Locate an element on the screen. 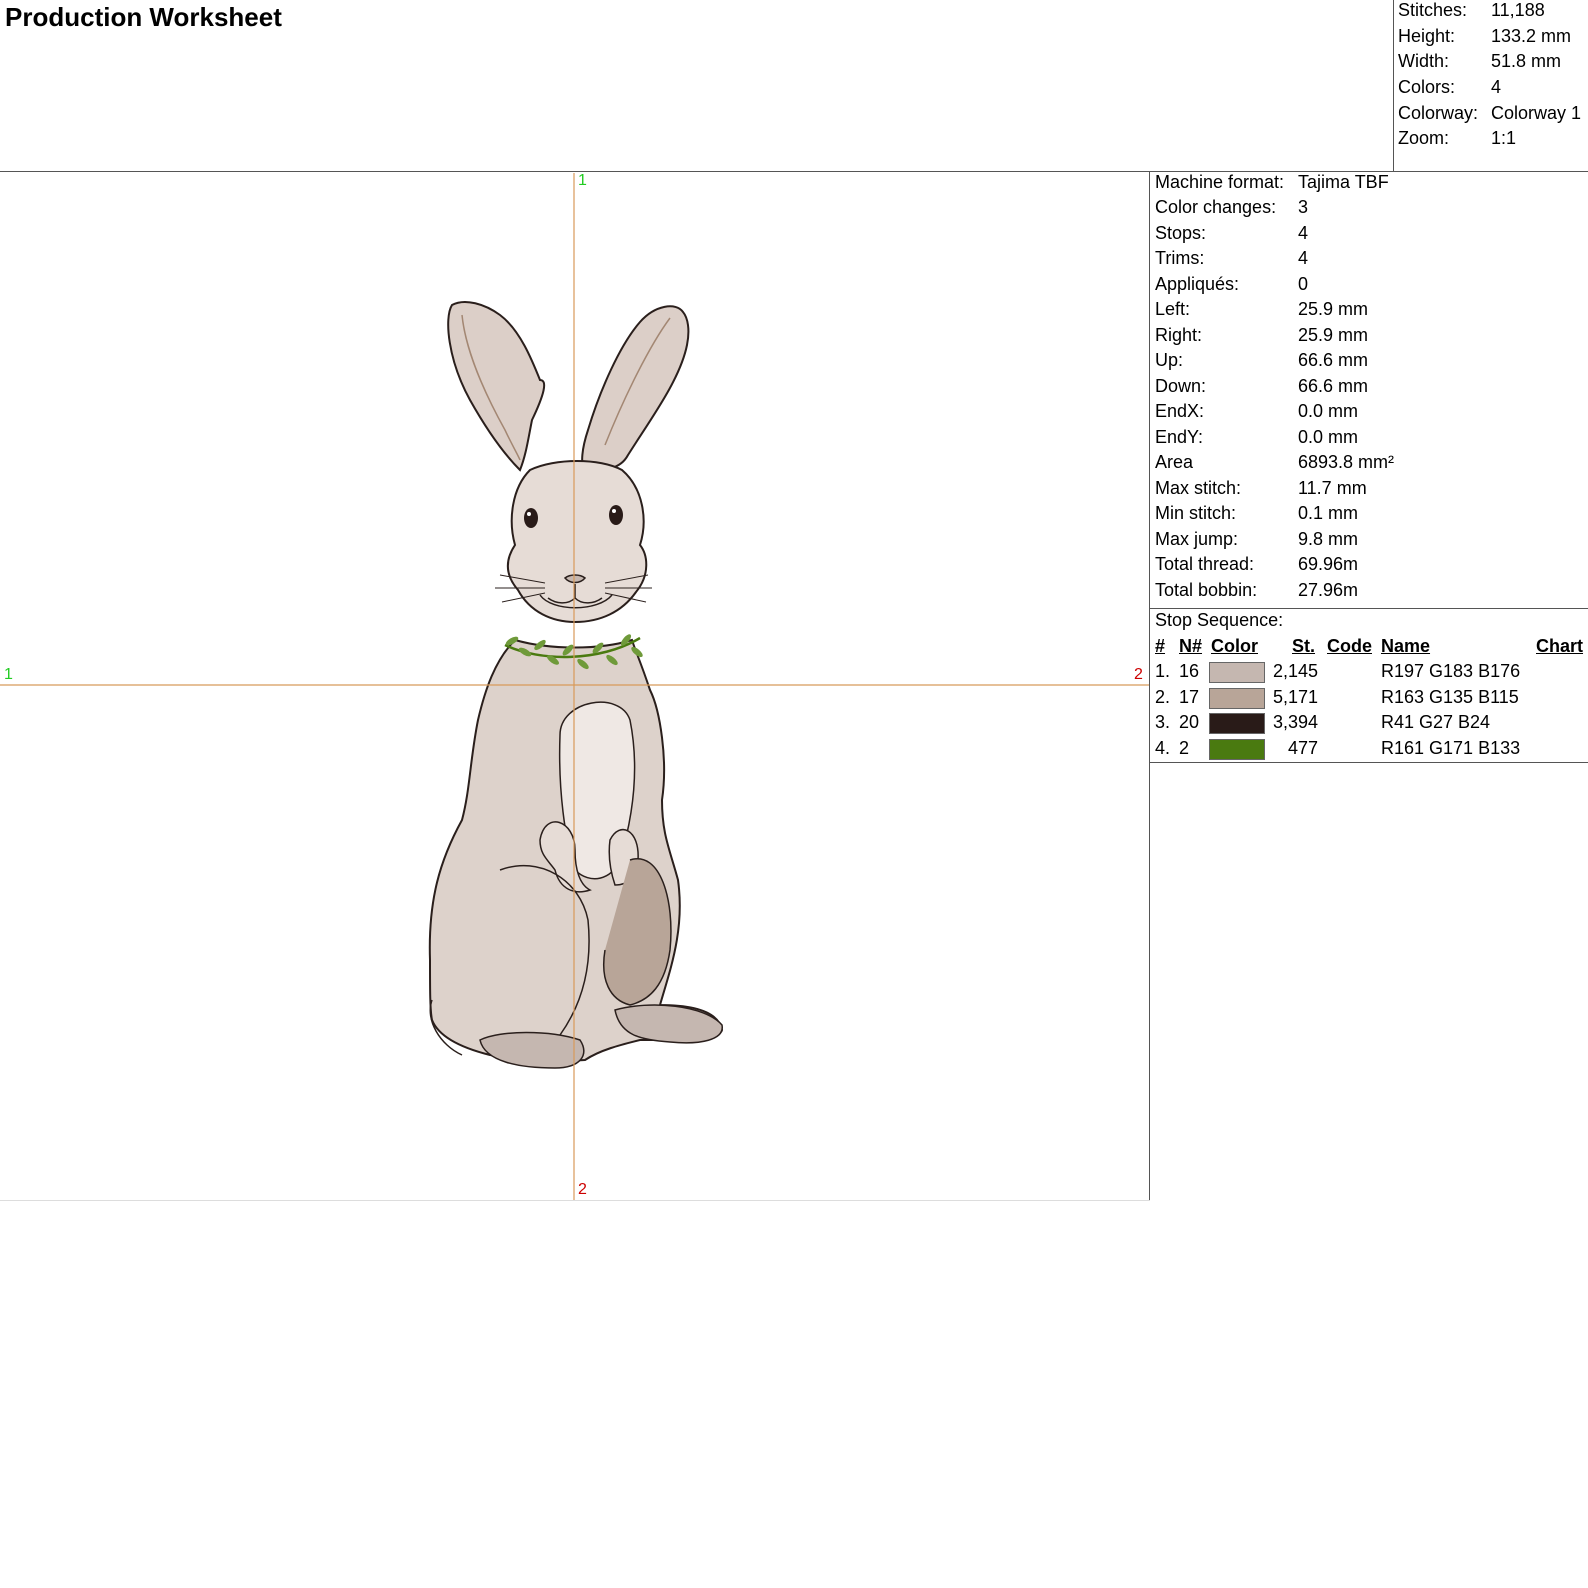  row-num: 3. is located at coordinates (1163, 722).